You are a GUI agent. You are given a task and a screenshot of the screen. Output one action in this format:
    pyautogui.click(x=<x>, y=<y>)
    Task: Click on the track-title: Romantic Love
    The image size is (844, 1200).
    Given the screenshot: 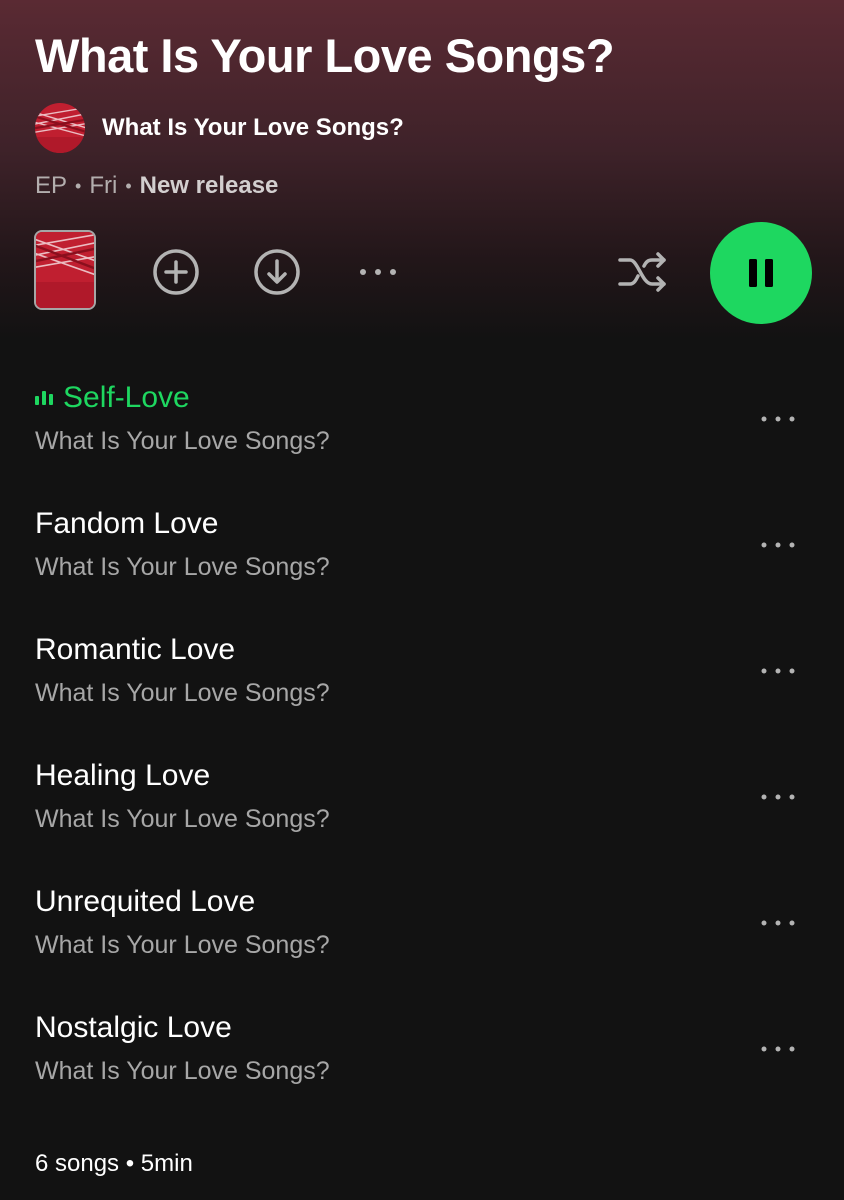 What is the action you would take?
    pyautogui.click(x=135, y=650)
    